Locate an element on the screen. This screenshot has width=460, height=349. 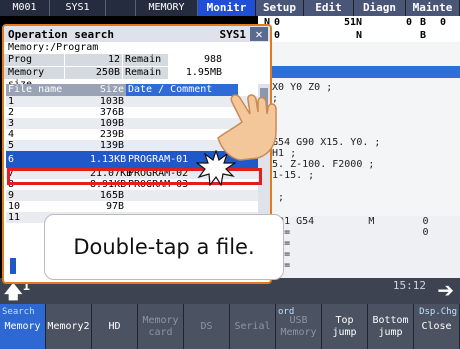
tab-setup: Setup is located at coordinates (280, 8).